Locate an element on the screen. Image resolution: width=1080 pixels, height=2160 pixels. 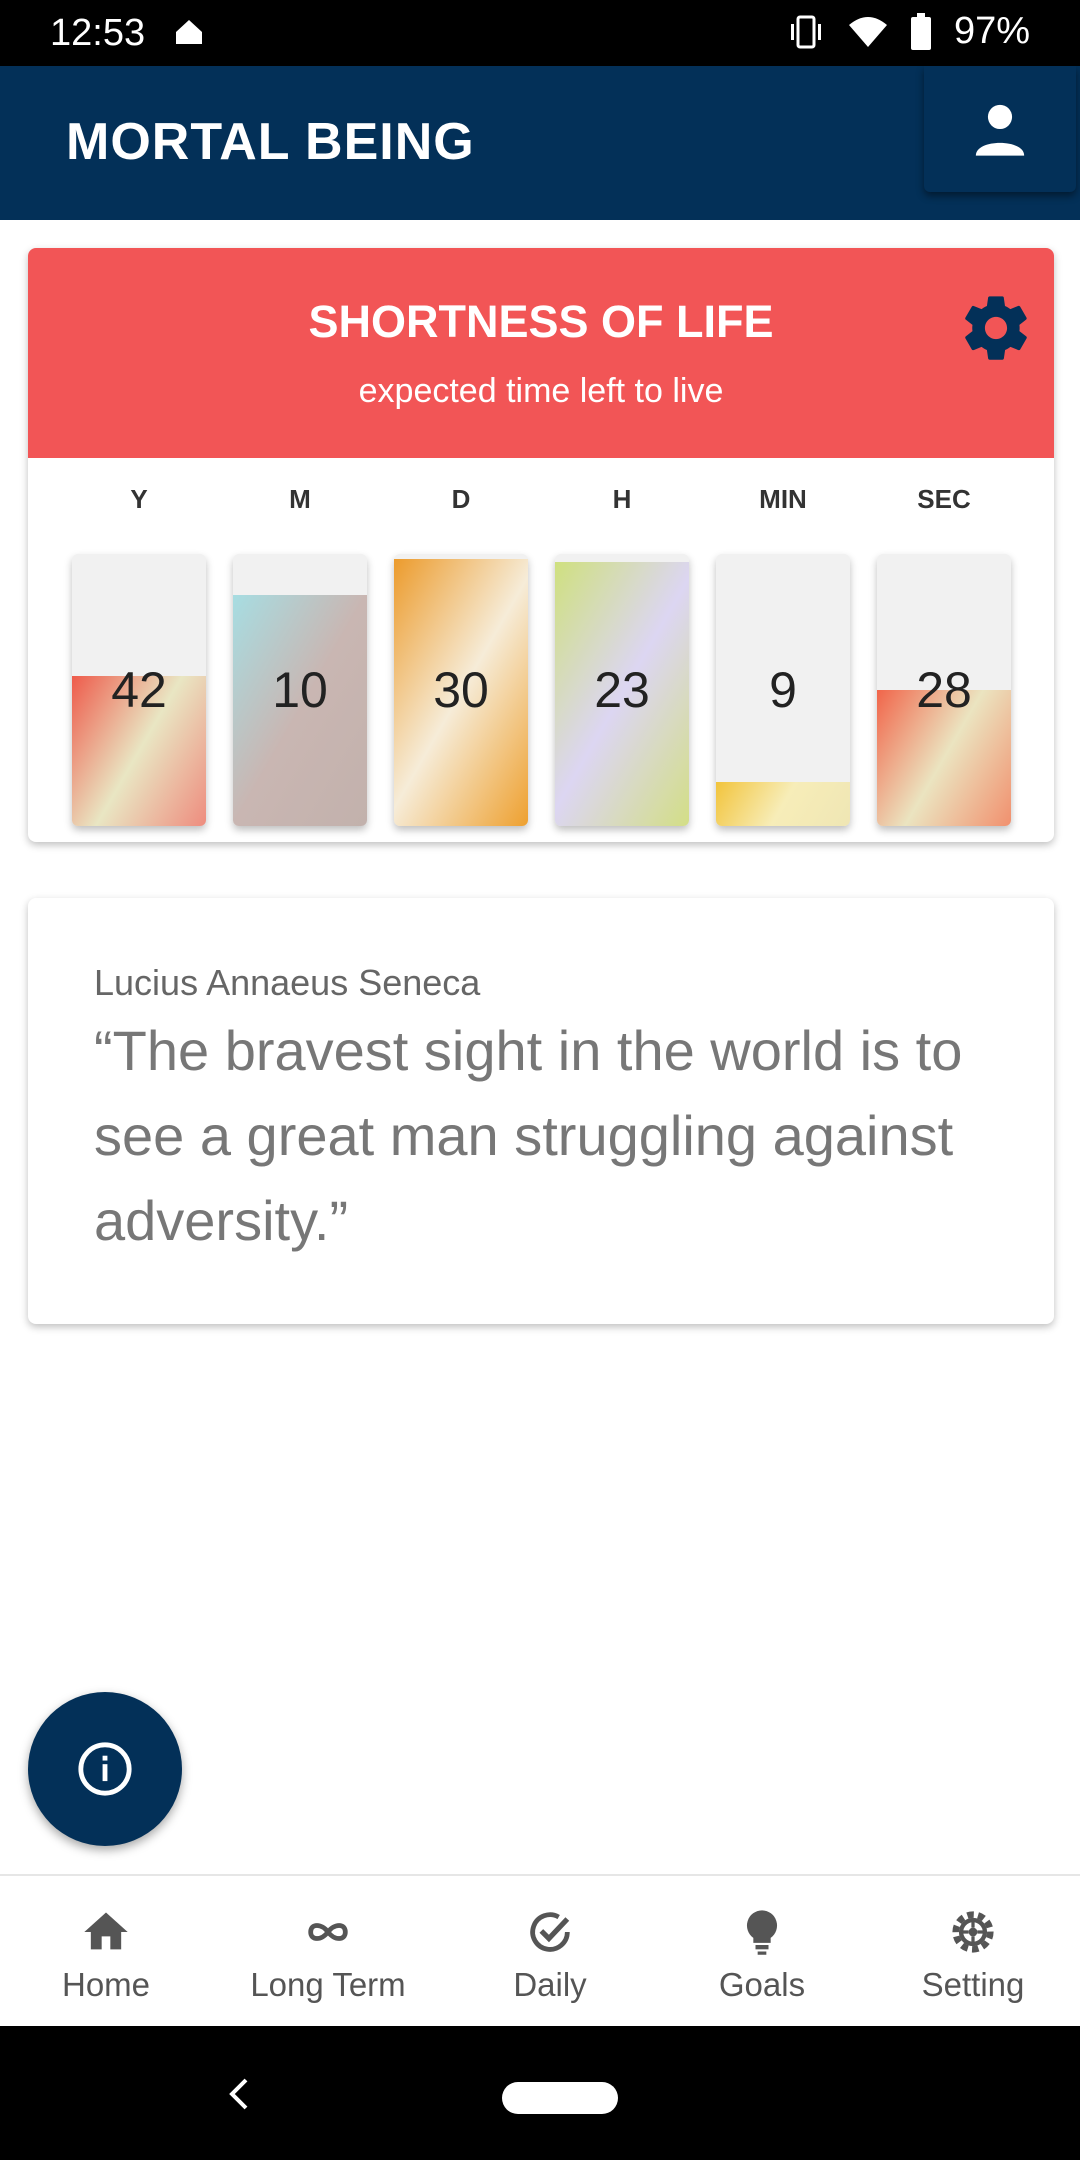
tile: 9 is located at coordinates (783, 690).